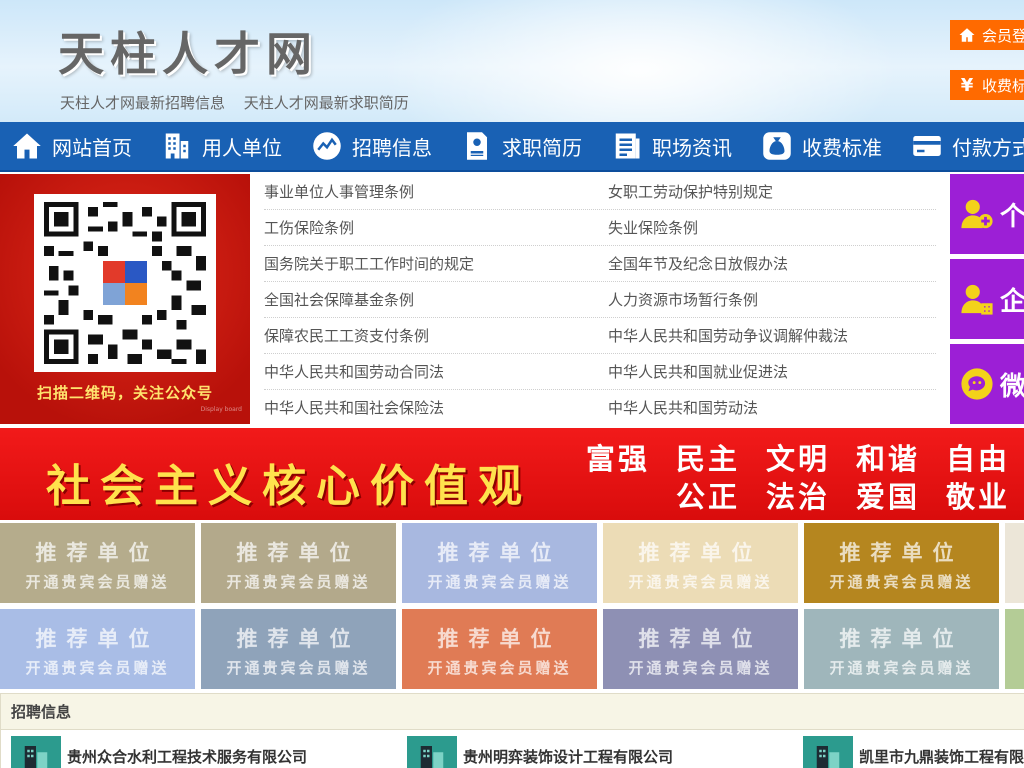 This screenshot has width=1024, height=768. What do you see at coordinates (477, 146) in the screenshot?
I see `resume-icon` at bounding box center [477, 146].